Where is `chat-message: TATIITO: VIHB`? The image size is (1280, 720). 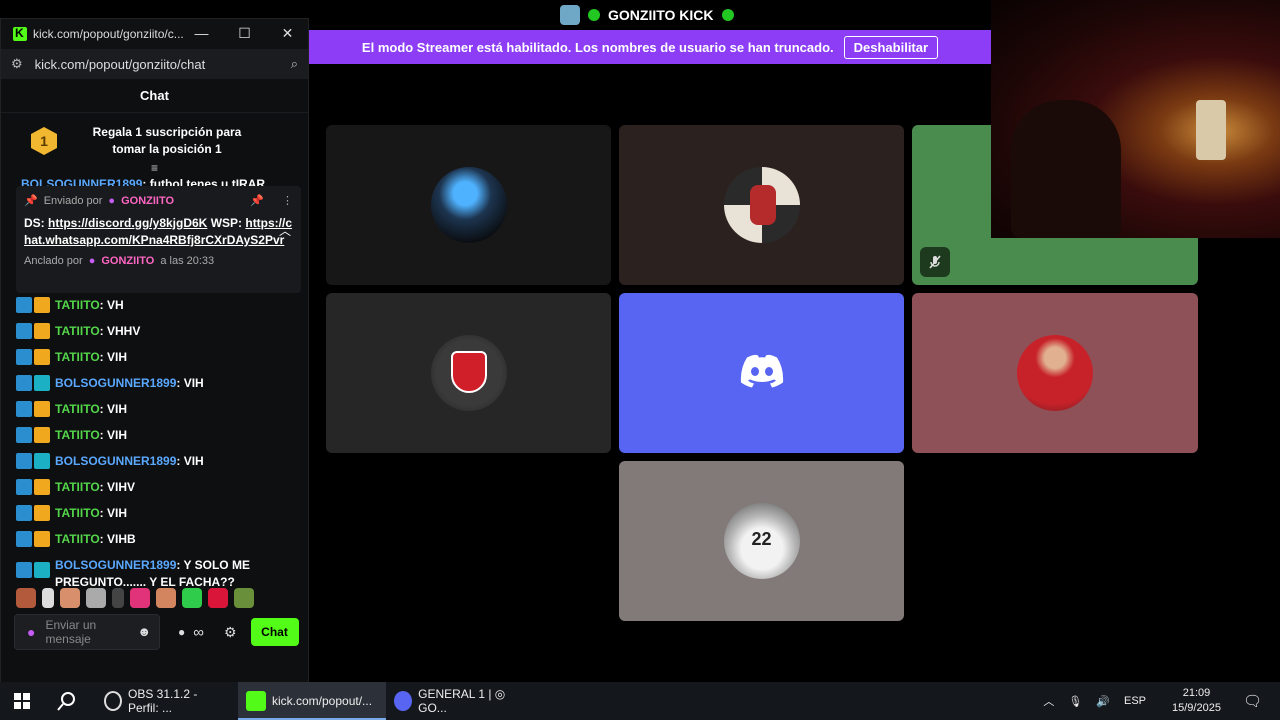 chat-message: TATIITO: VIHB is located at coordinates (158, 539).